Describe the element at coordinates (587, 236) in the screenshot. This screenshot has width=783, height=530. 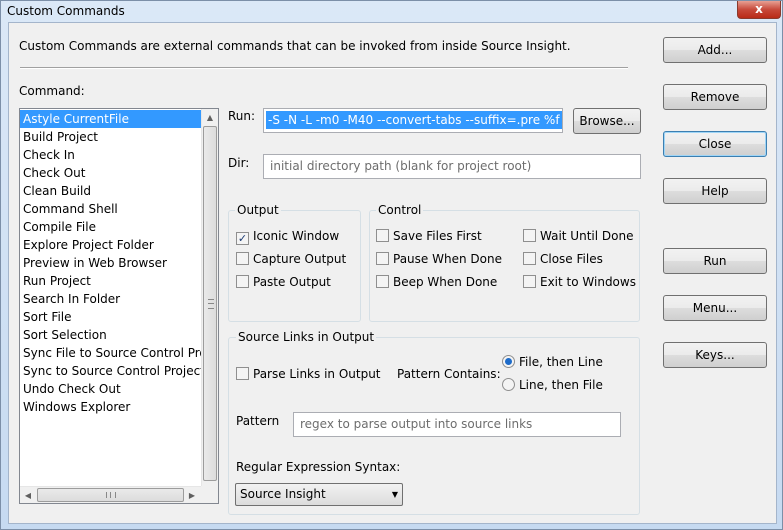
I see `wait-until-done-label: Wait Until Done` at that location.